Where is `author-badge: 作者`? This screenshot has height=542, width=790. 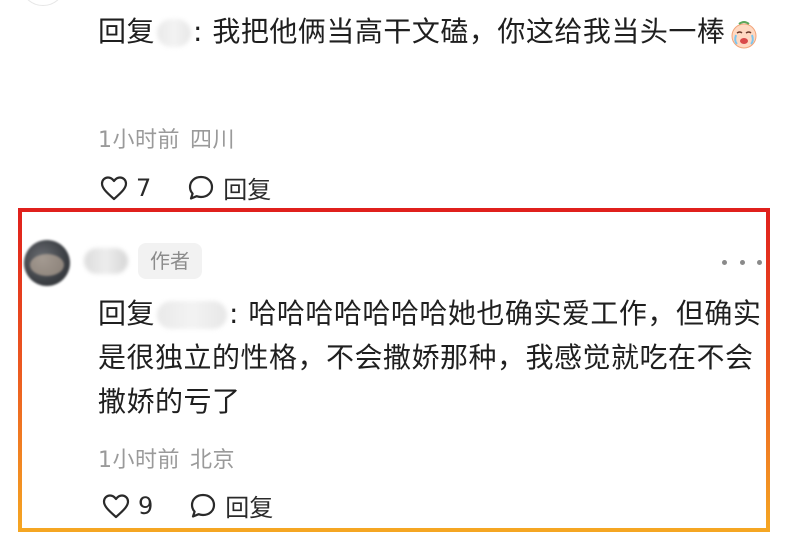
author-badge: 作者 is located at coordinates (170, 261).